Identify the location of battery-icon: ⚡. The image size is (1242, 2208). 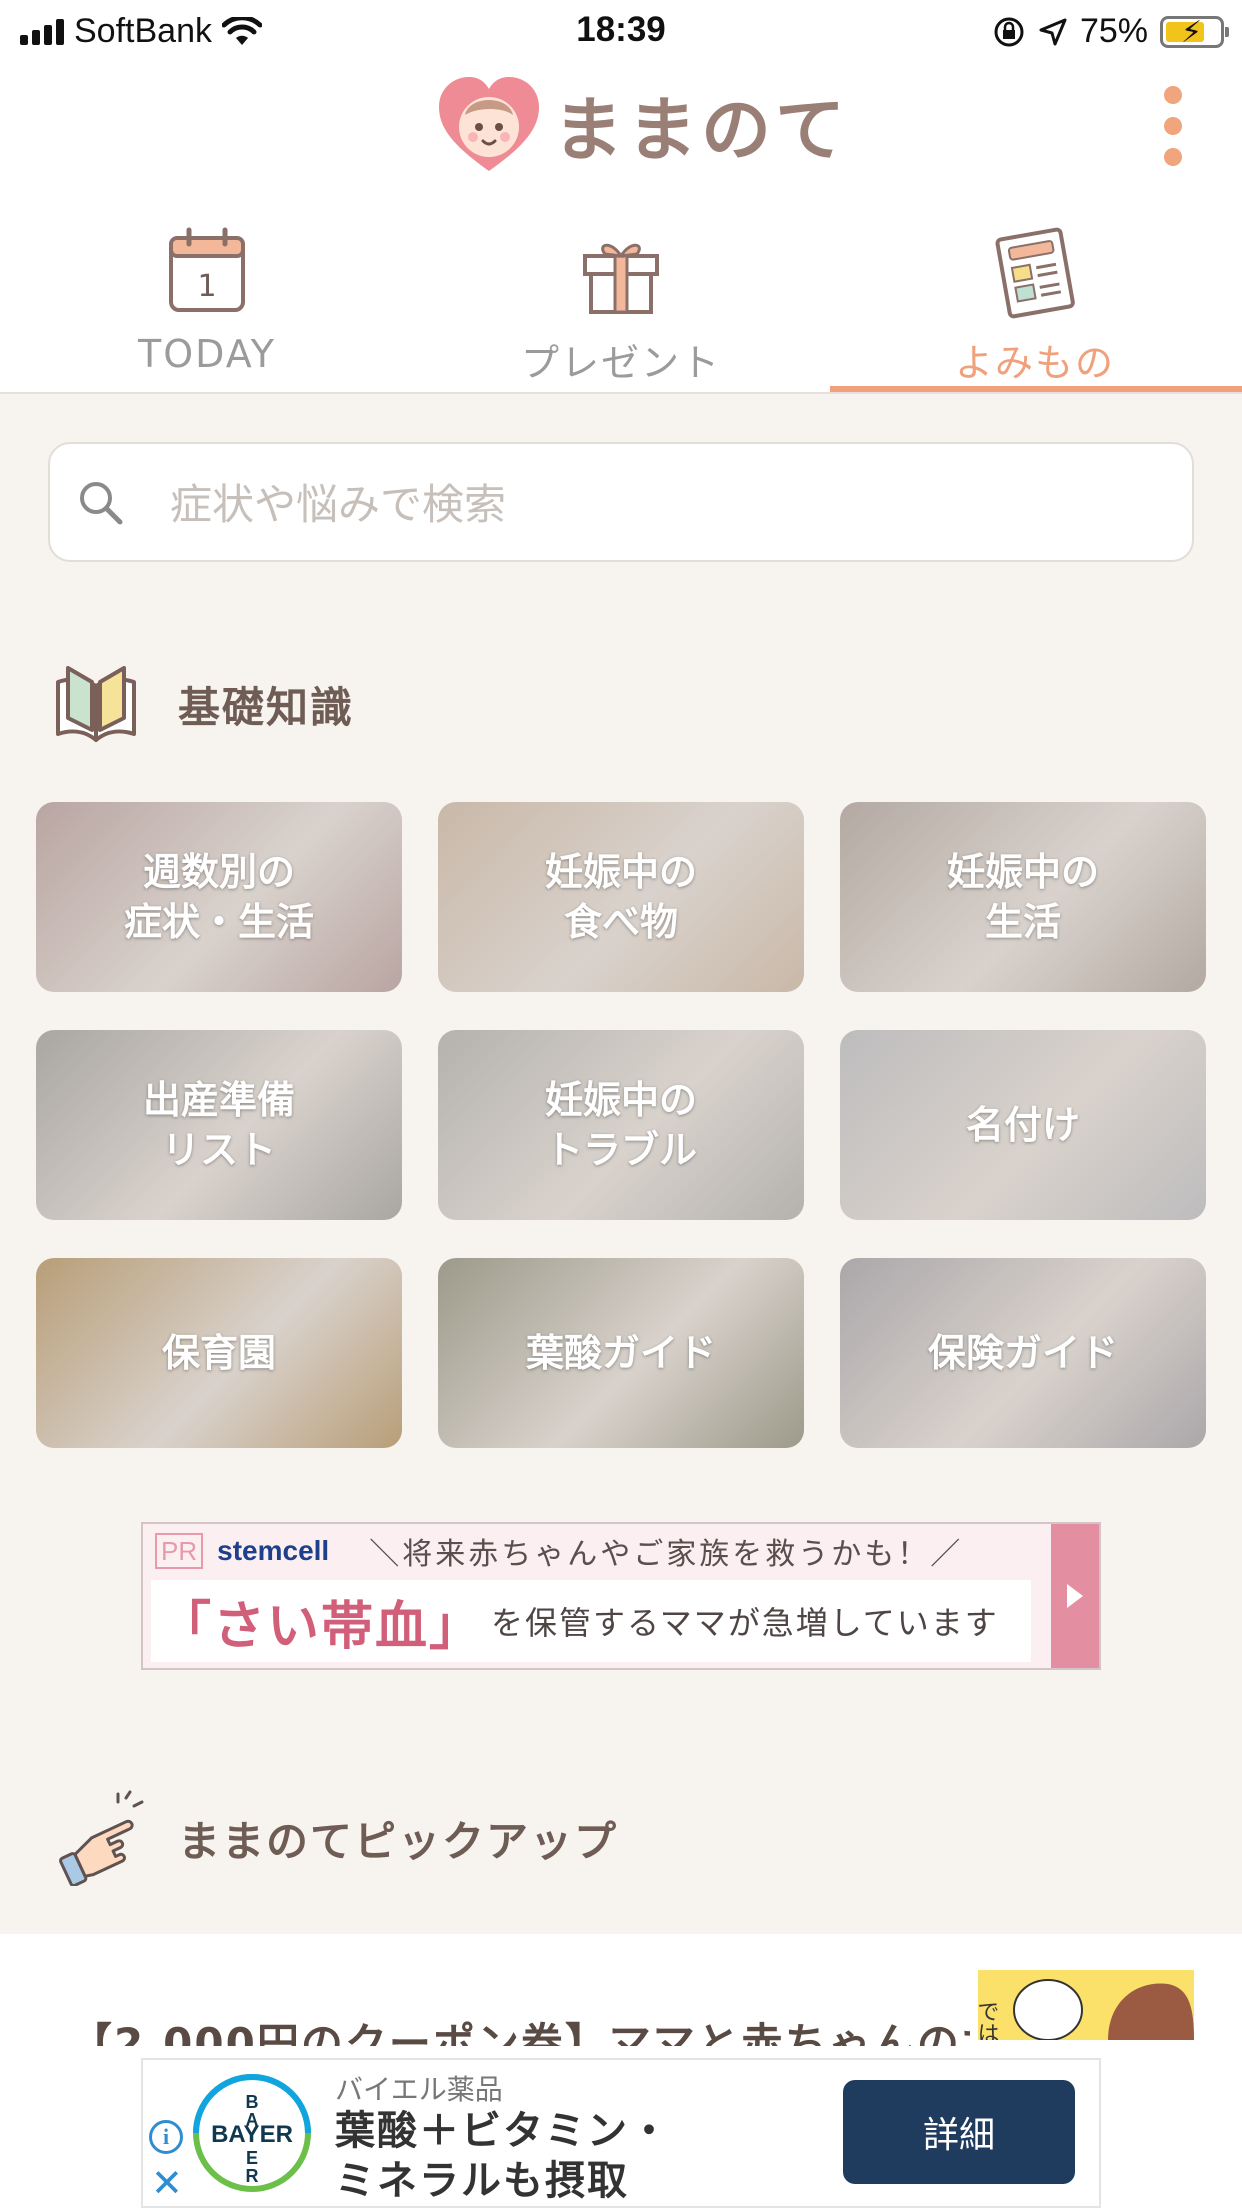
(1194, 32).